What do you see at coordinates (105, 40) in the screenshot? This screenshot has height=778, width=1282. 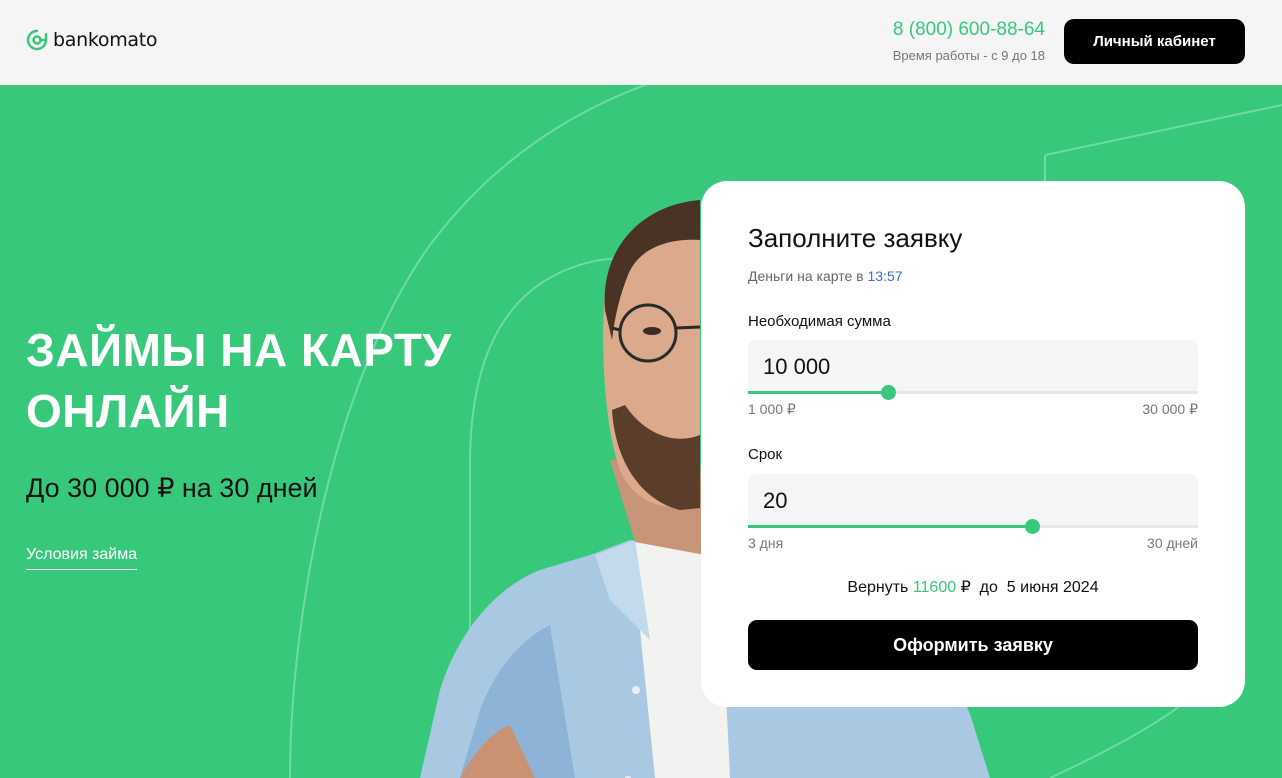 I see `logo-text: bankomato` at bounding box center [105, 40].